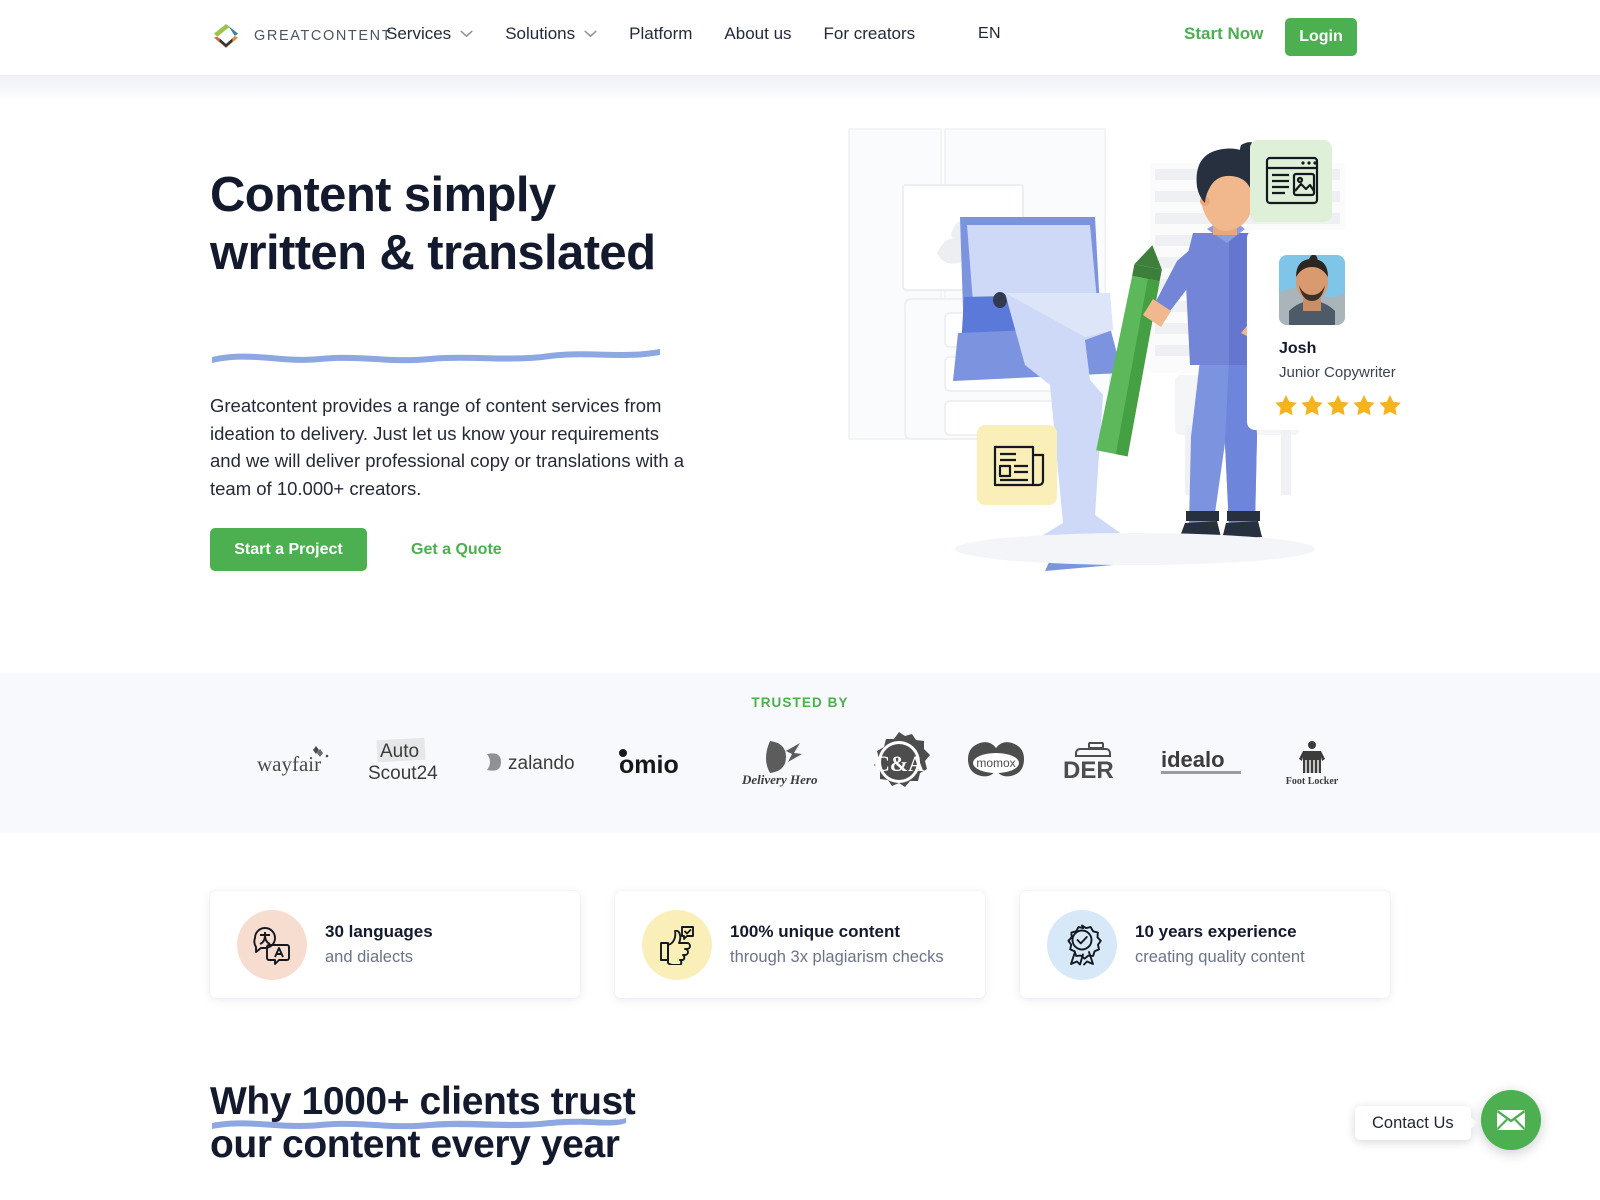  I want to click on c-and-a-logo-icon: C&A, so click(902, 759).